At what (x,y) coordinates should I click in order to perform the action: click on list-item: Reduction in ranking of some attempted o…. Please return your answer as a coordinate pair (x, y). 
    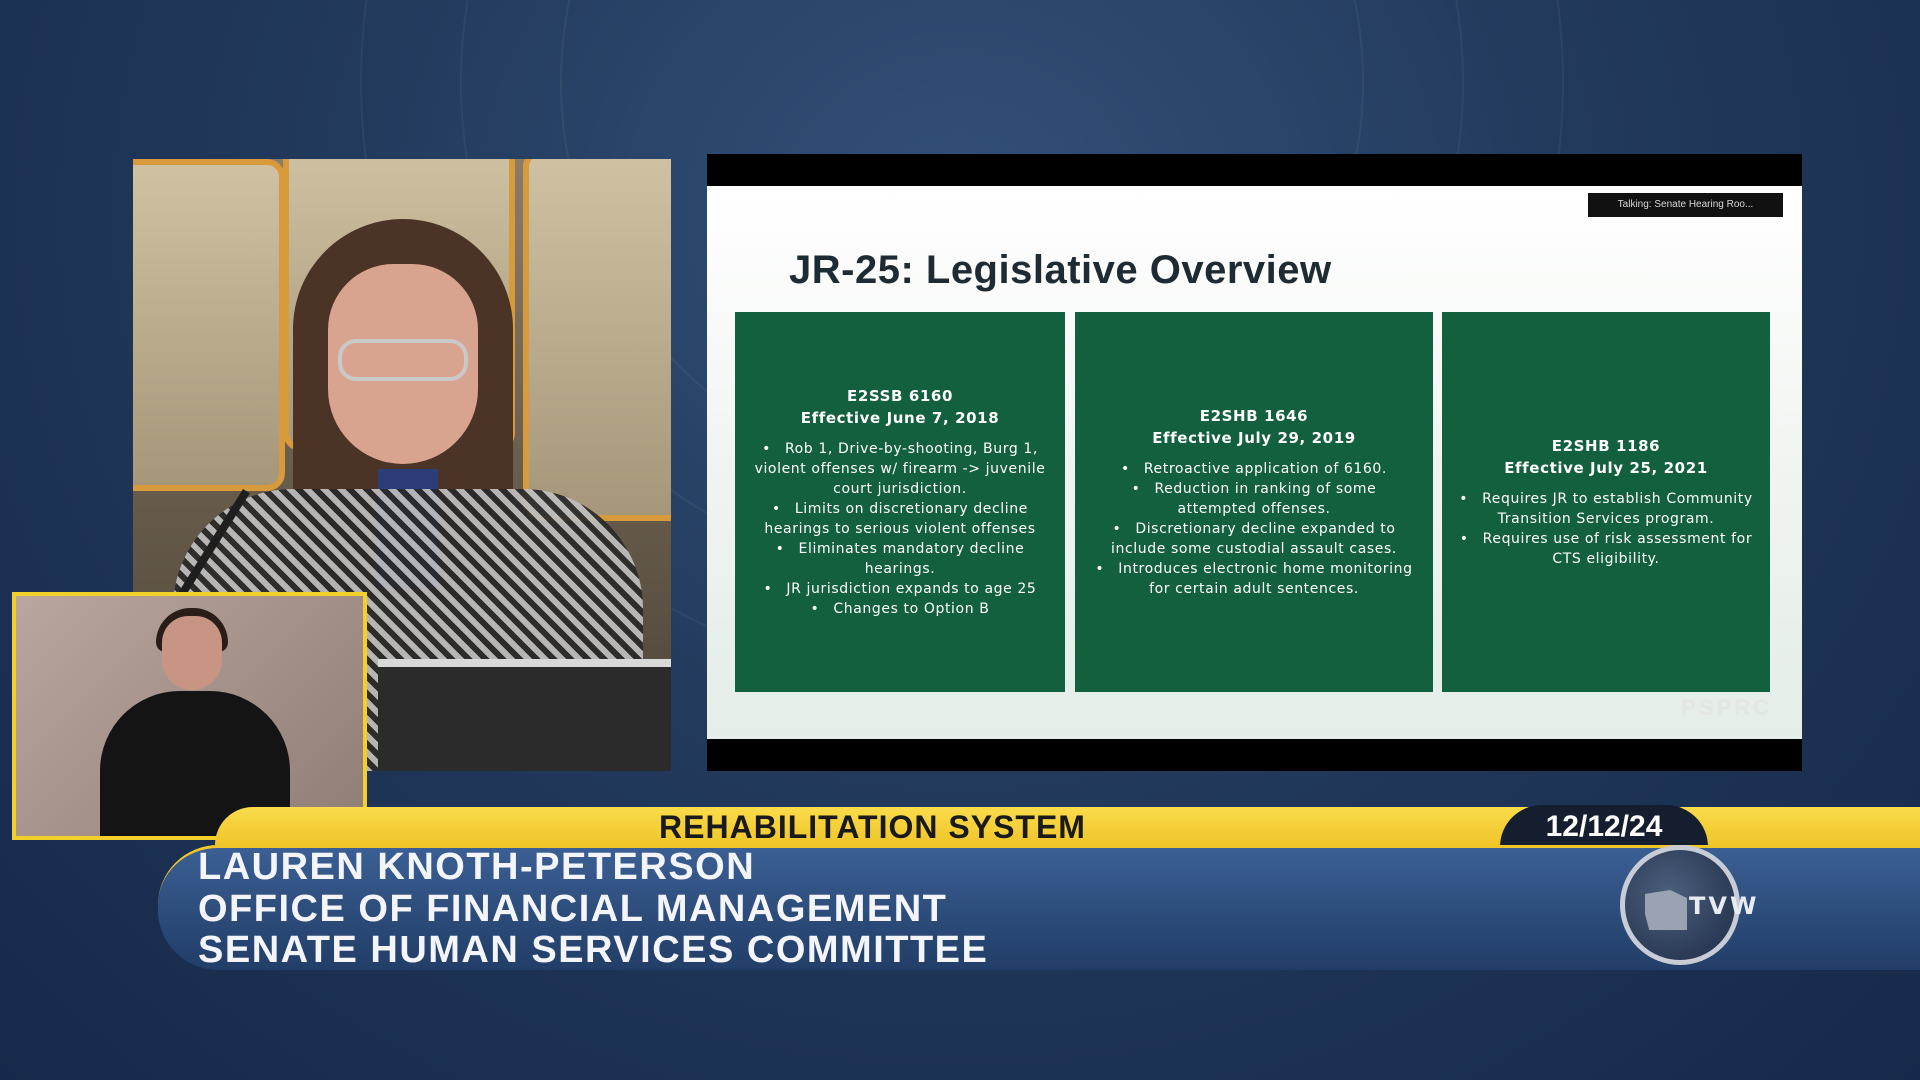
    Looking at the image, I should click on (1254, 499).